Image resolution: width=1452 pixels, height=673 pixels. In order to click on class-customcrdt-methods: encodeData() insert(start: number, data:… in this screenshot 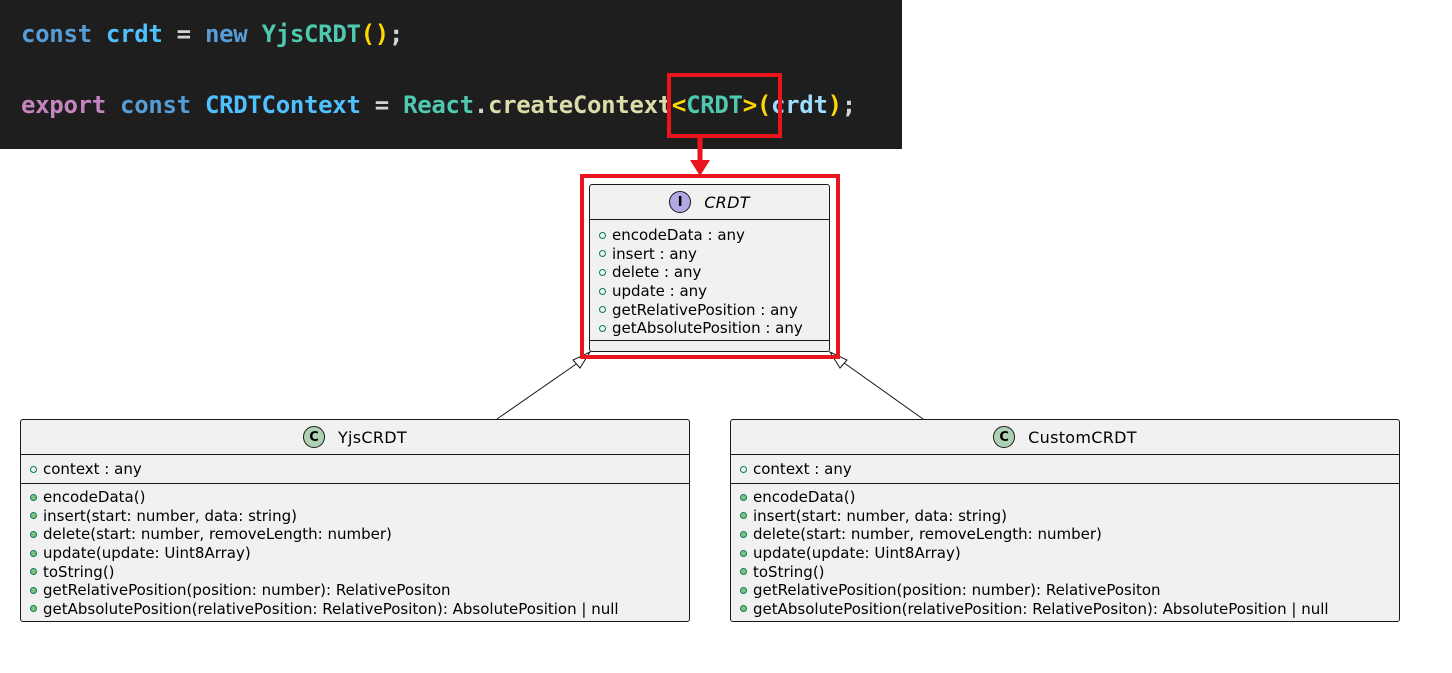, I will do `click(1065, 550)`.